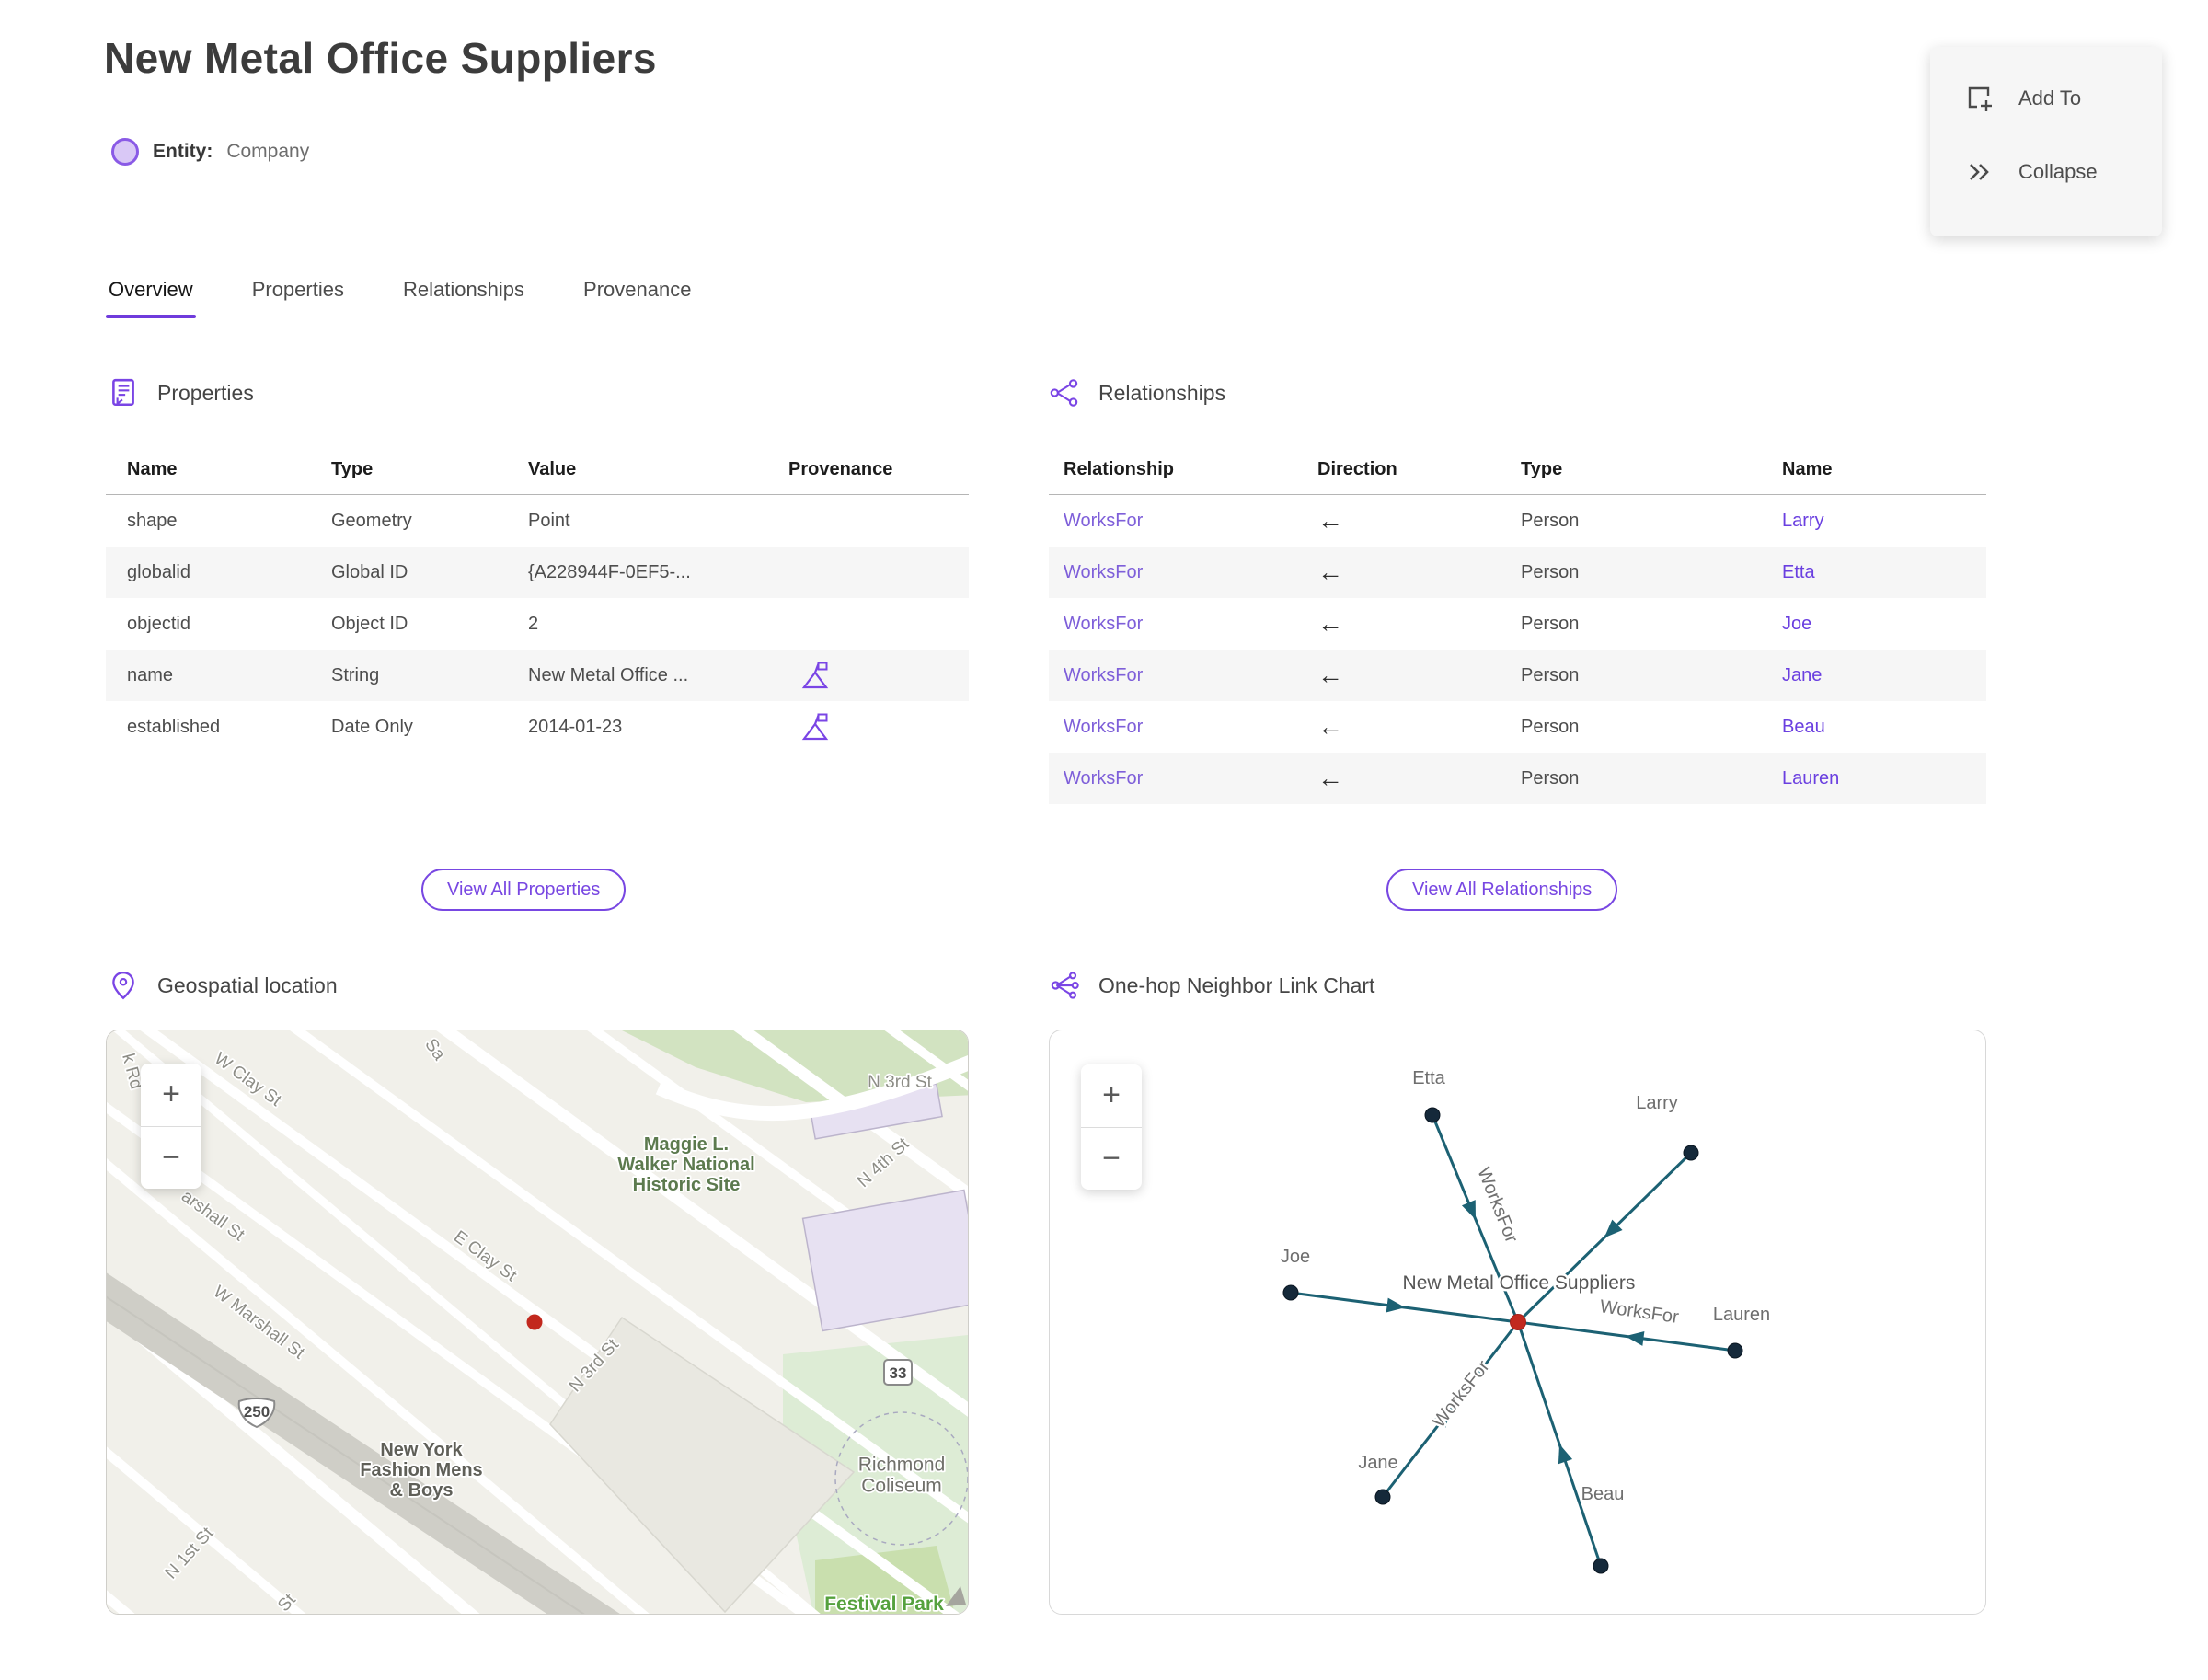 This screenshot has width=2208, height=1680. What do you see at coordinates (205, 392) in the screenshot?
I see `properties-section-title: Properties` at bounding box center [205, 392].